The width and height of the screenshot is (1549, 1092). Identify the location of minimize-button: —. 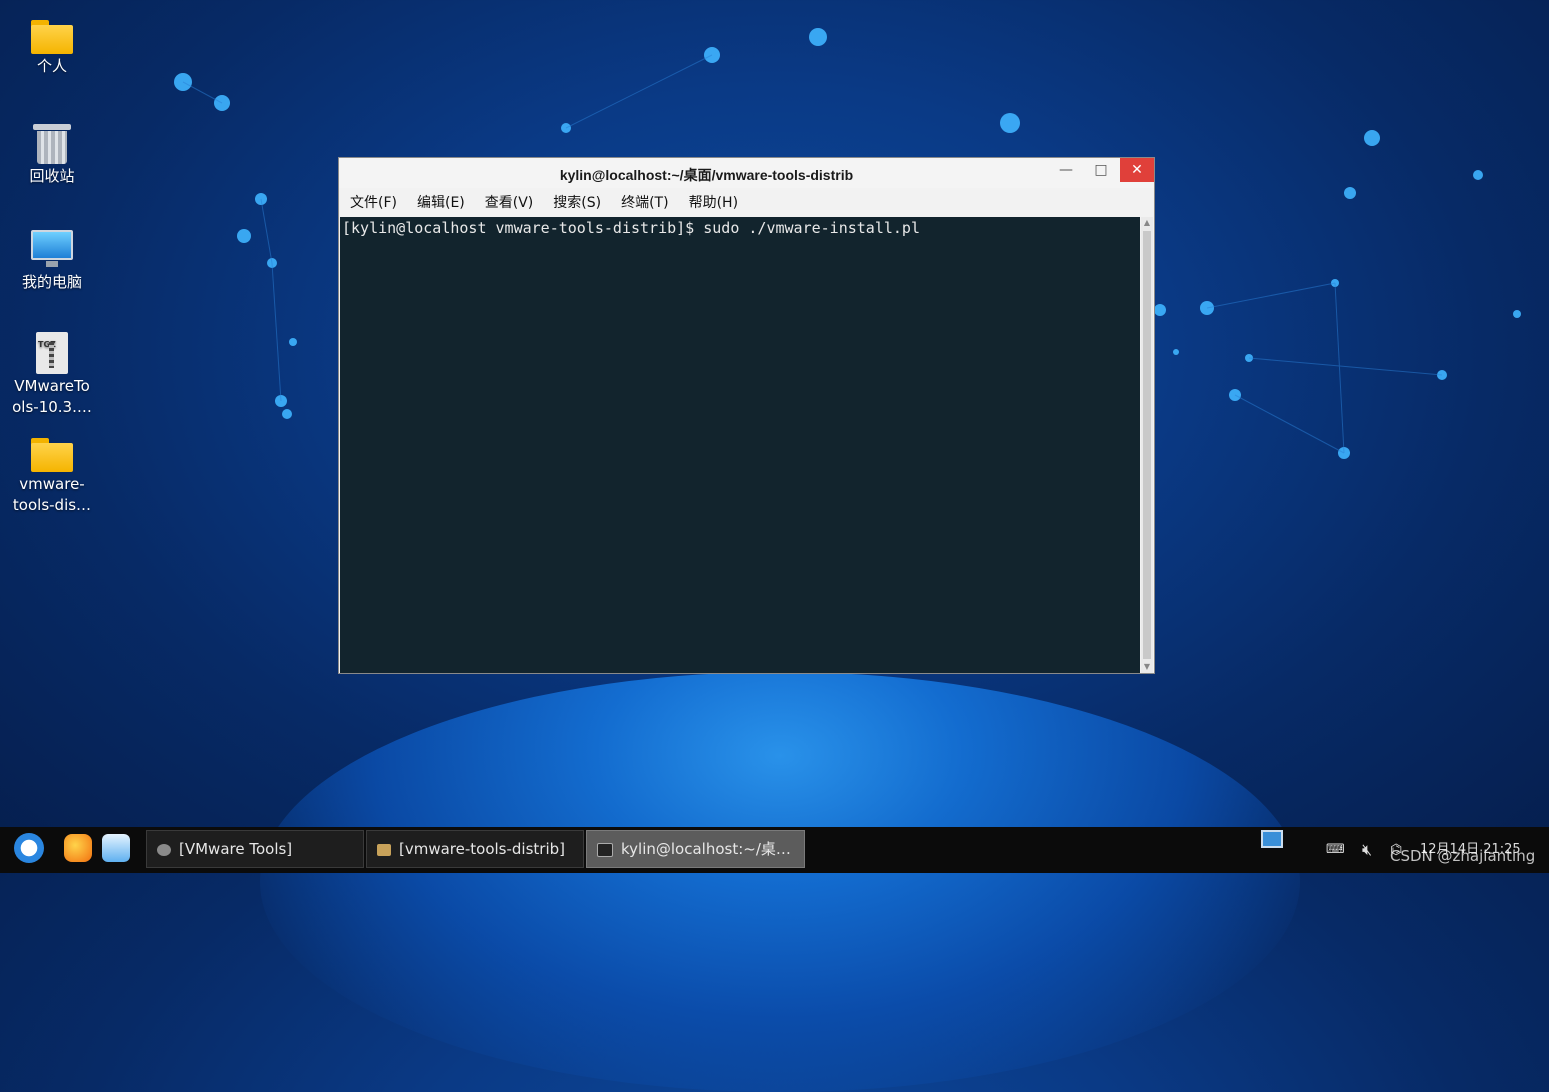
(1066, 170).